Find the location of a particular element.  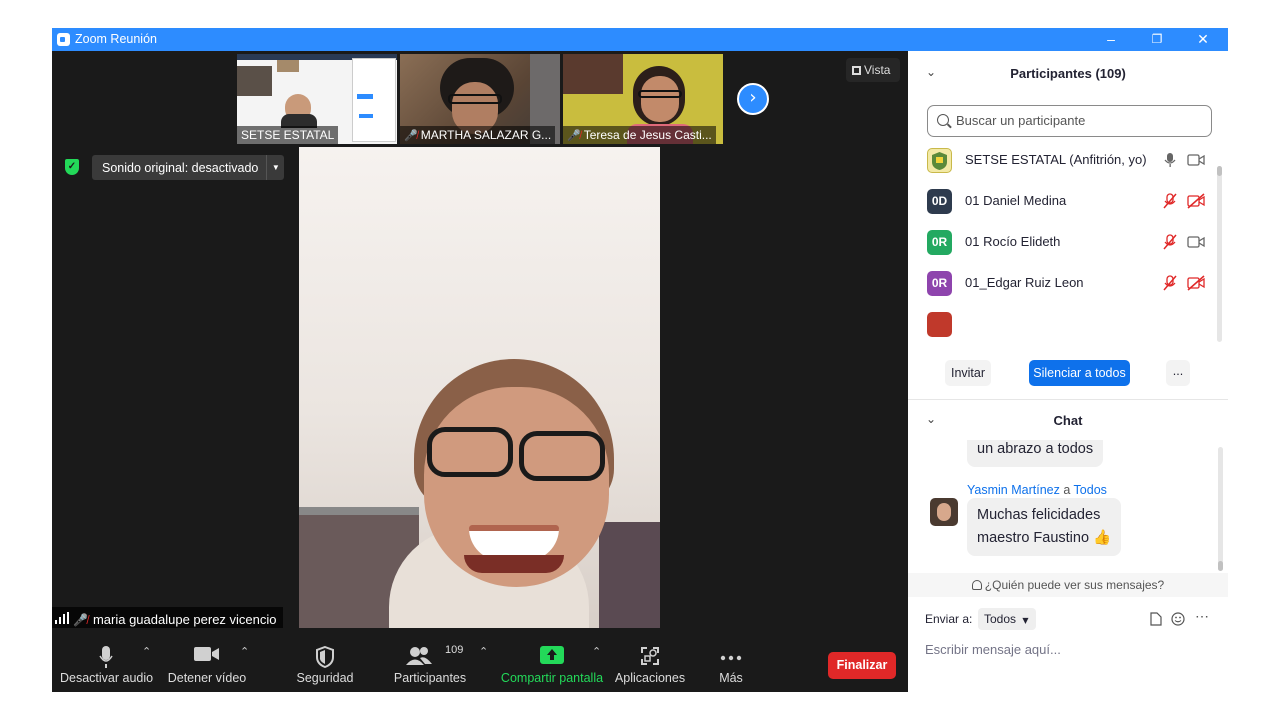

divider is located at coordinates (1068, 399).